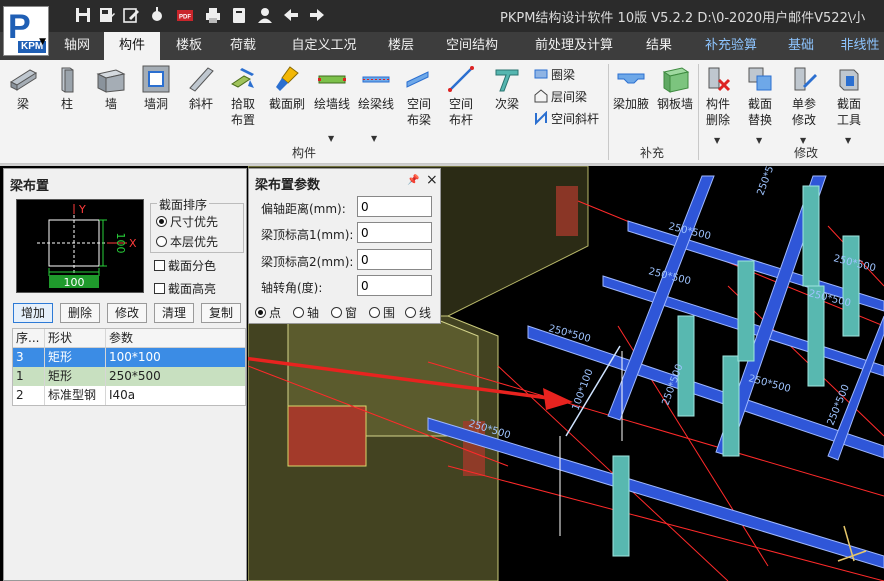 This screenshot has height=581, width=884. I want to click on clean-button: 清理, so click(174, 313).